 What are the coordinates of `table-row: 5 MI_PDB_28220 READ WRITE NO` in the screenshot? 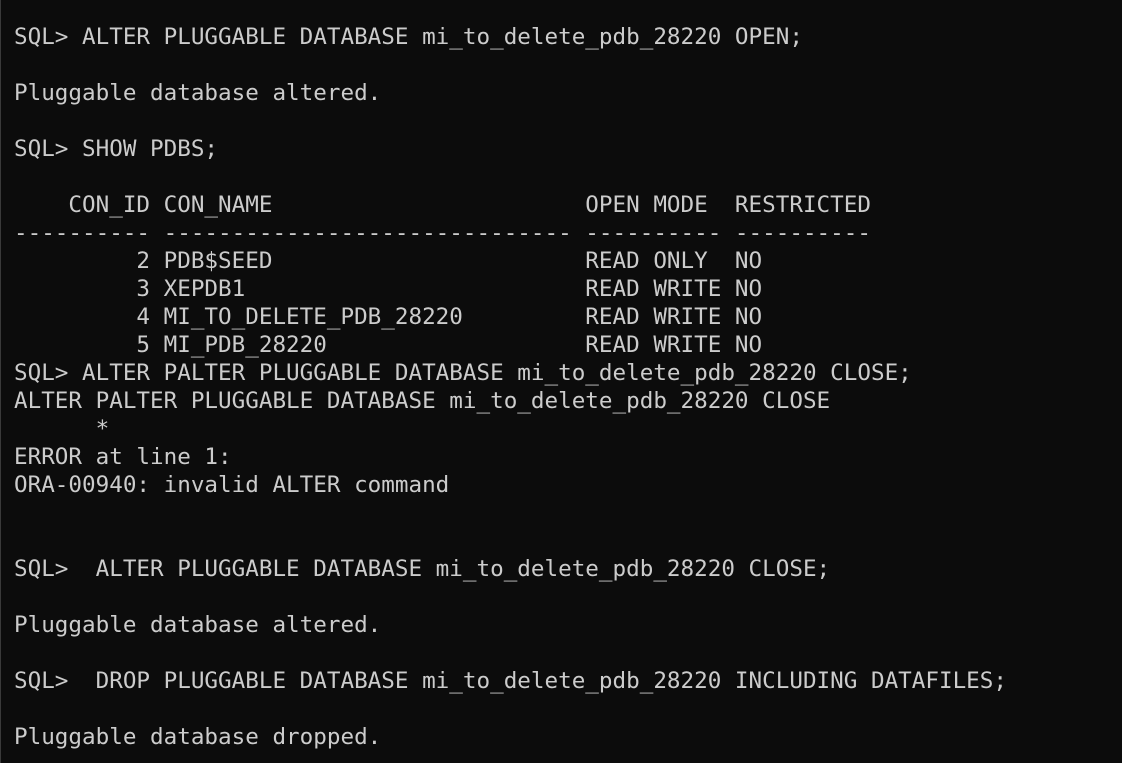 It's located at (388, 345).